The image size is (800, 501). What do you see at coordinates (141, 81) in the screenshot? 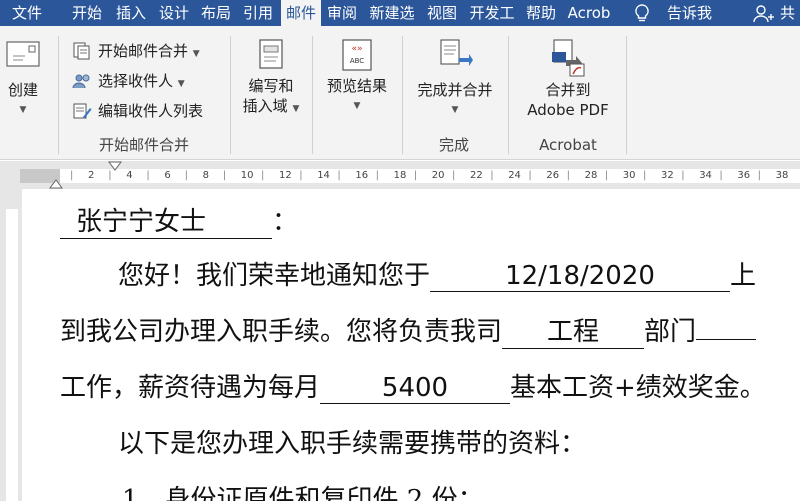
I see `select-recipients-label: 选择收件人 ▼` at bounding box center [141, 81].